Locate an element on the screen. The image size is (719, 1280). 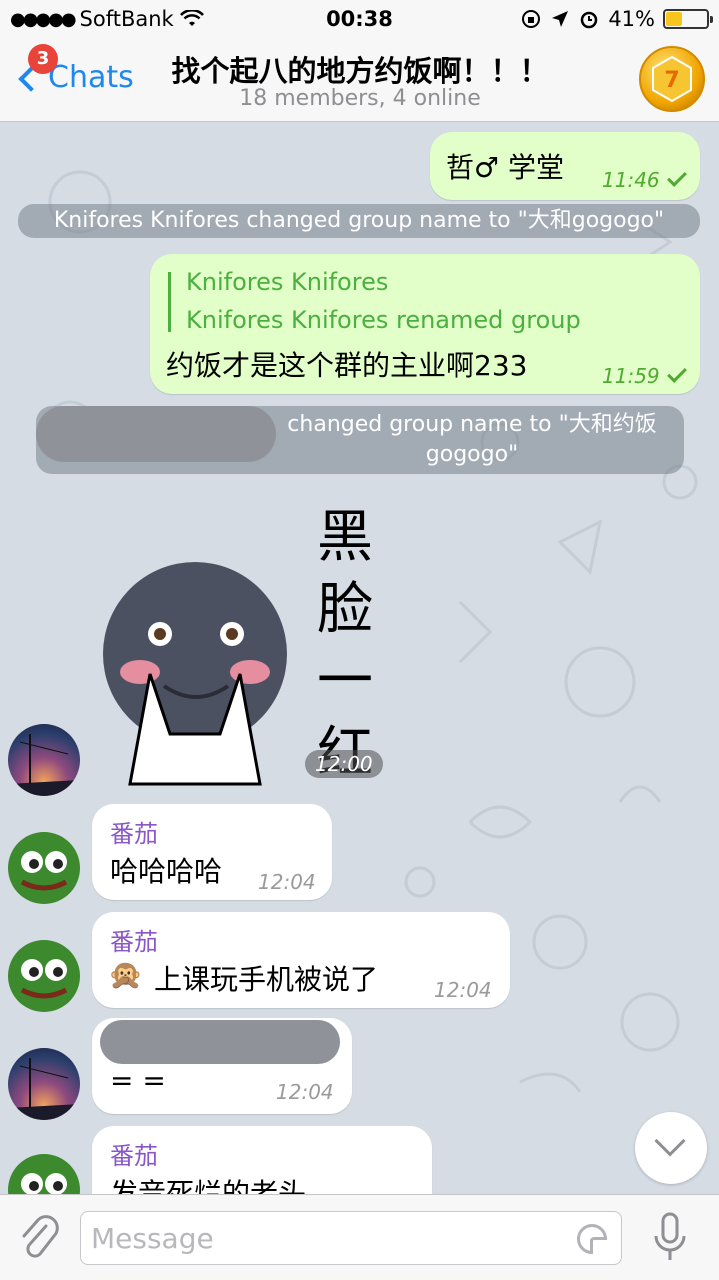
message-incoming: = = 12:04 is located at coordinates (222, 1066).